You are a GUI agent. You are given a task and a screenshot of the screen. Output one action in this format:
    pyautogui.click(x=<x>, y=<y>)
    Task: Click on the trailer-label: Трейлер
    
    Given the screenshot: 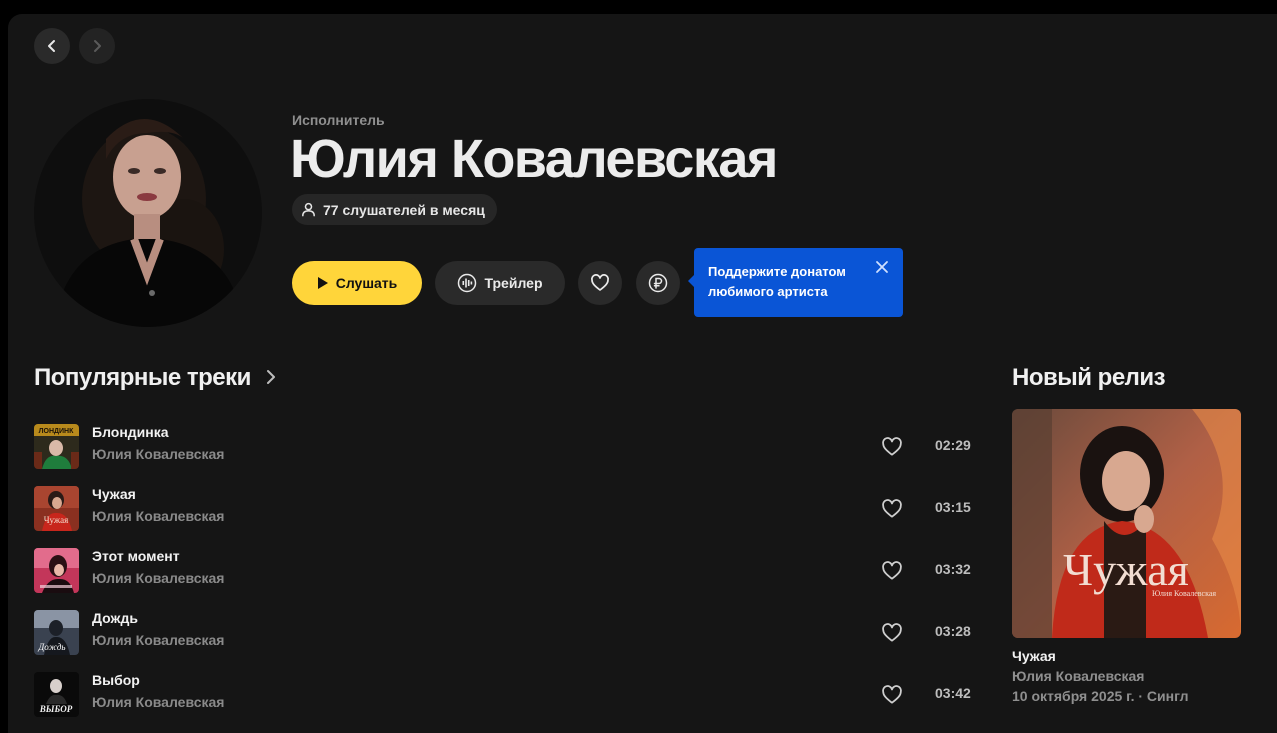 What is the action you would take?
    pyautogui.click(x=513, y=283)
    